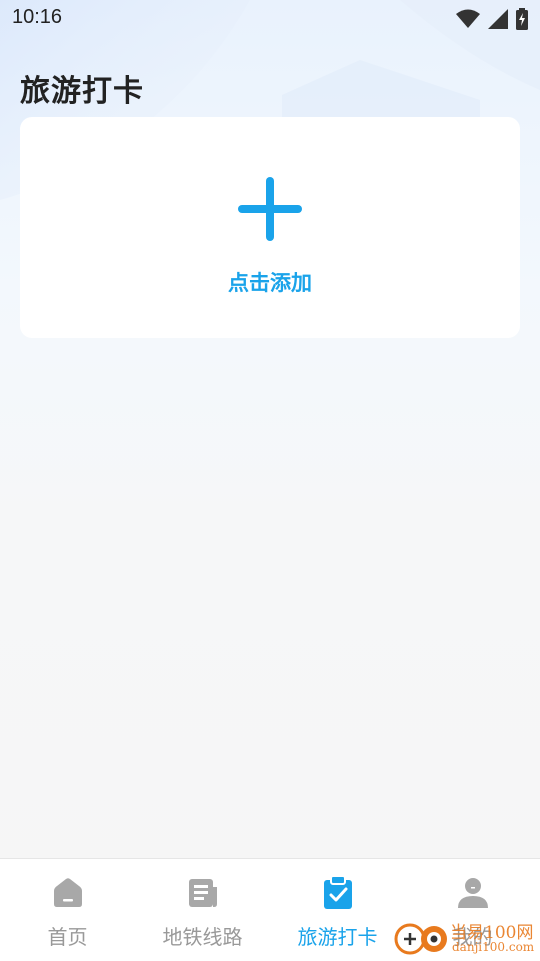 Image resolution: width=540 pixels, height=961 pixels. Describe the element at coordinates (337, 910) in the screenshot. I see `tab-travel-checkin: 旅游打卡` at that location.